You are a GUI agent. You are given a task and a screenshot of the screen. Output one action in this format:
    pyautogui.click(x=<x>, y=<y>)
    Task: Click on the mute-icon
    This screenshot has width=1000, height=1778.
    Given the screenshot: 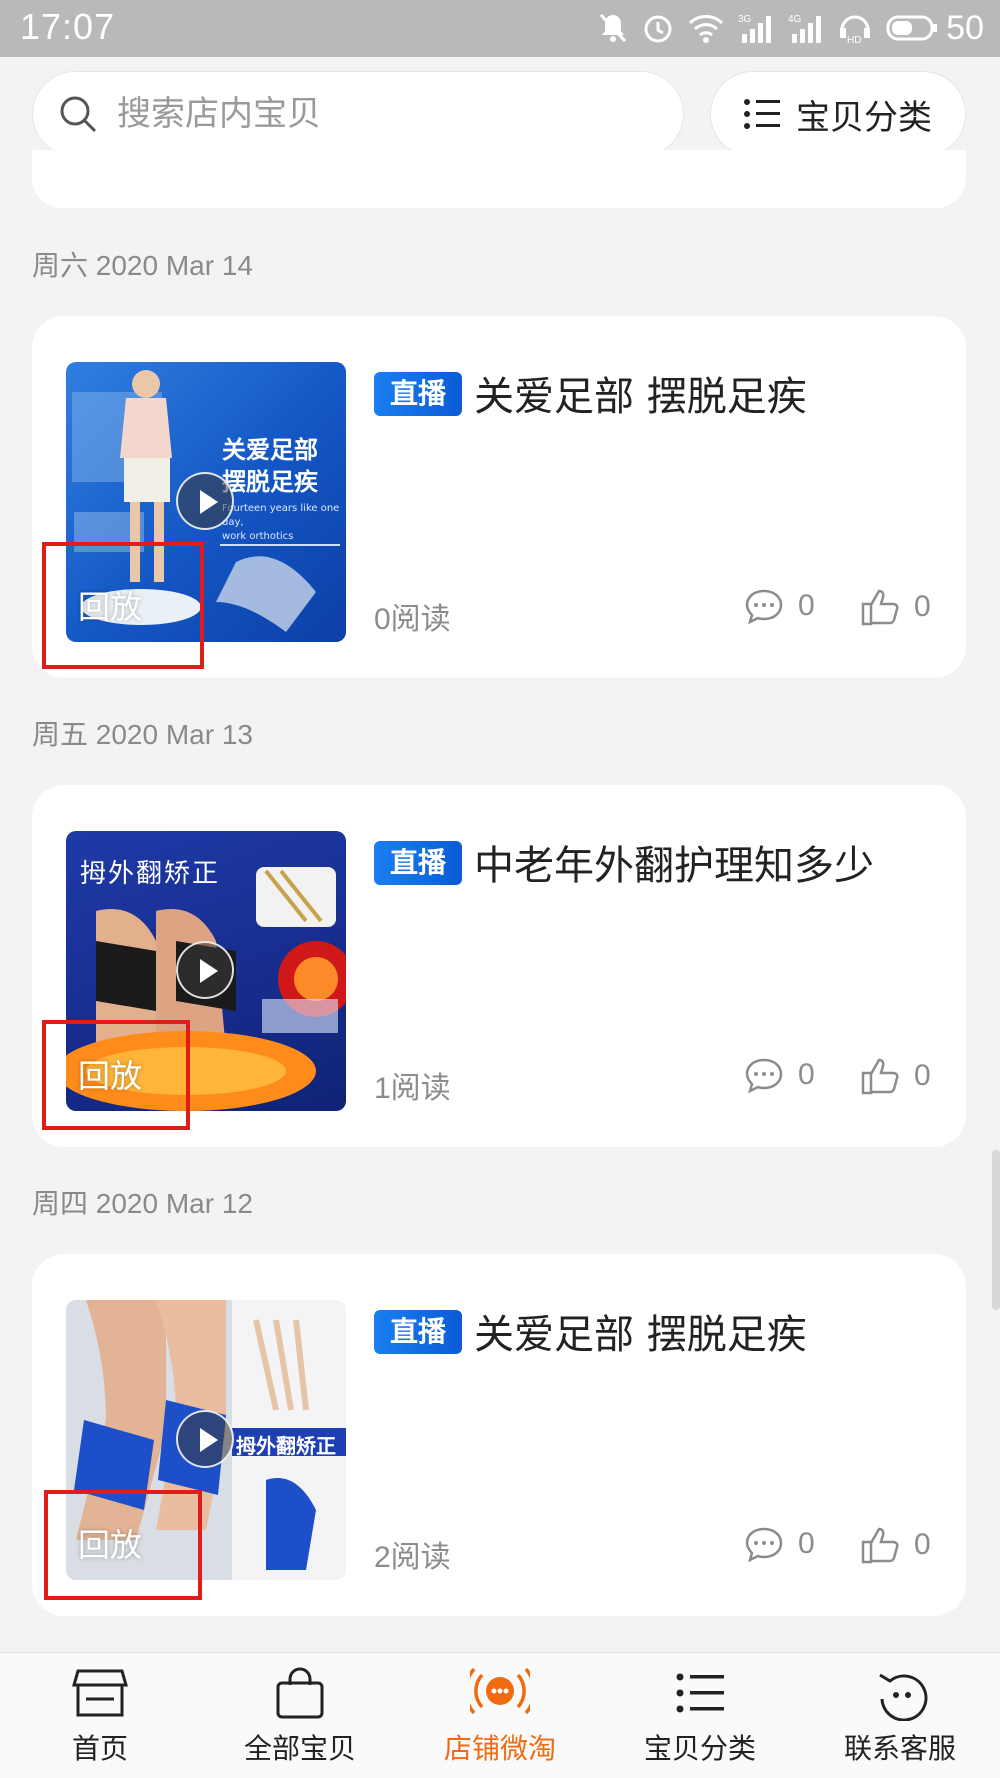 What is the action you would take?
    pyautogui.click(x=613, y=28)
    